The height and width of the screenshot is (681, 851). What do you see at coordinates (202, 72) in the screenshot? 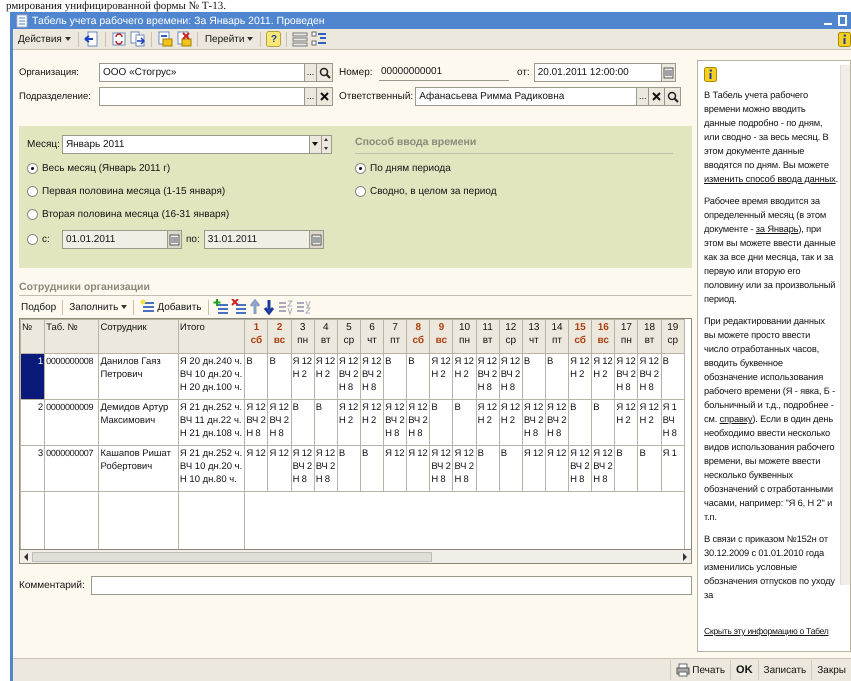
I see `organization-field: ООО «Стогрус»` at bounding box center [202, 72].